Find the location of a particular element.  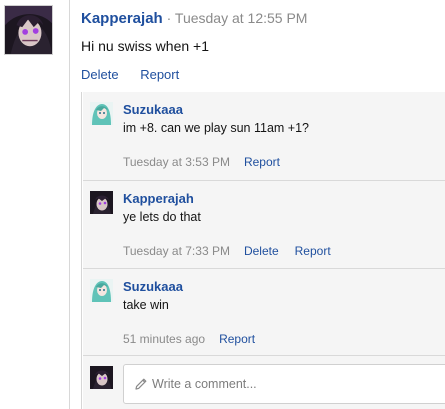

pencil-icon is located at coordinates (141, 384).